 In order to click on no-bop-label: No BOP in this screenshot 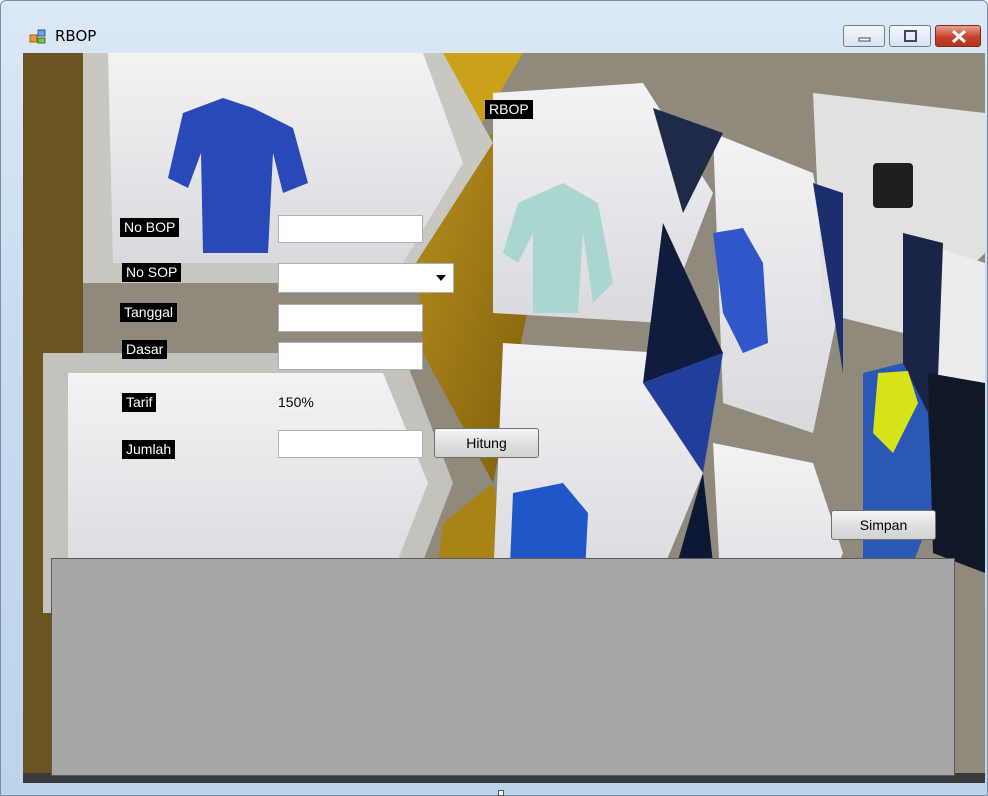, I will do `click(150, 227)`.